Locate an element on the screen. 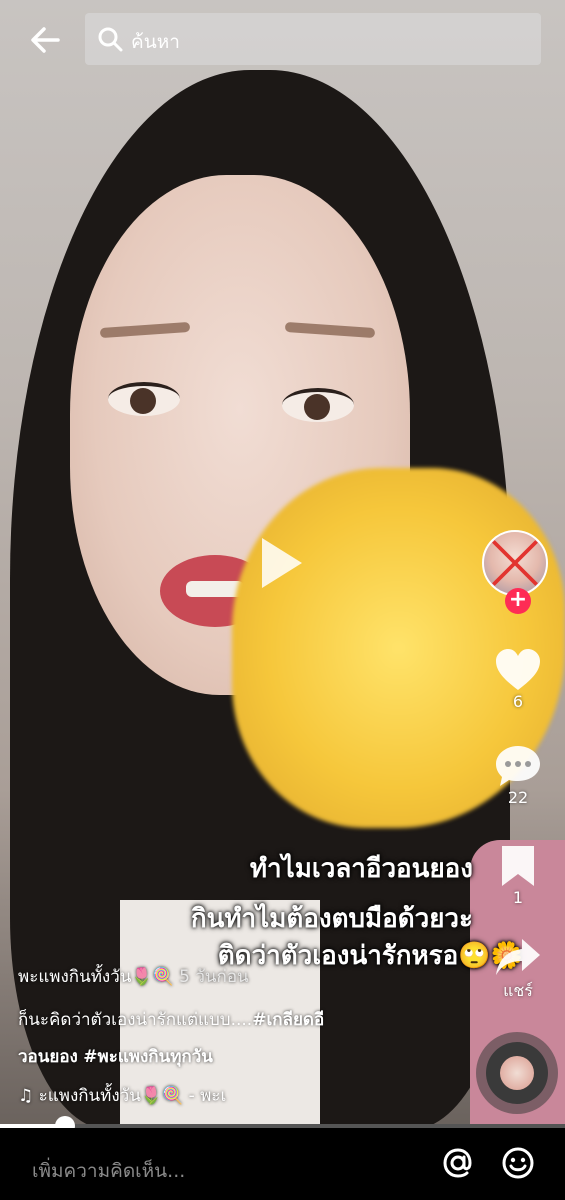  caption-time: 5 วันก่อน is located at coordinates (214, 977).